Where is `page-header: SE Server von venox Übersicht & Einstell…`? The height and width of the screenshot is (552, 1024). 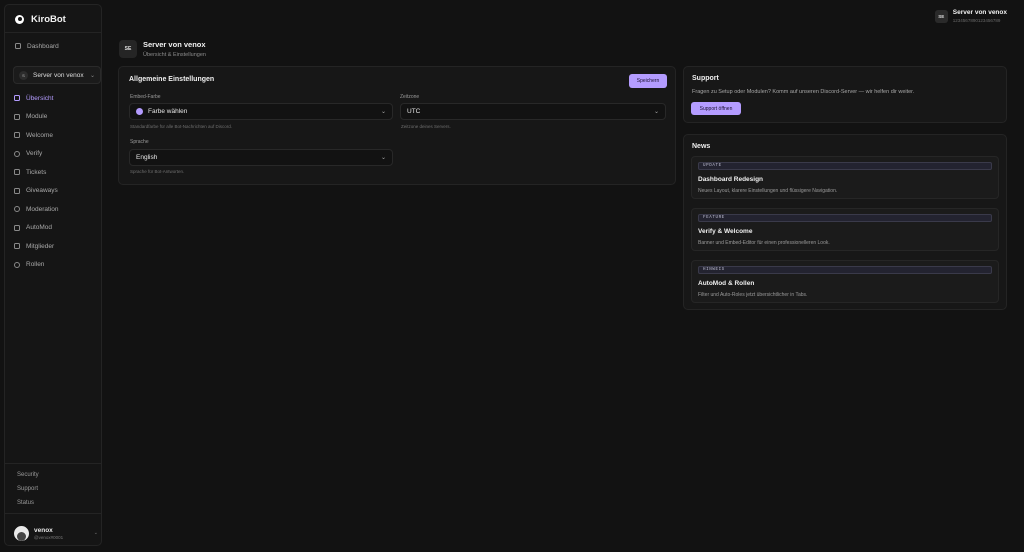
page-header: SE Server von venox Übersicht & Einstell… is located at coordinates (162, 49).